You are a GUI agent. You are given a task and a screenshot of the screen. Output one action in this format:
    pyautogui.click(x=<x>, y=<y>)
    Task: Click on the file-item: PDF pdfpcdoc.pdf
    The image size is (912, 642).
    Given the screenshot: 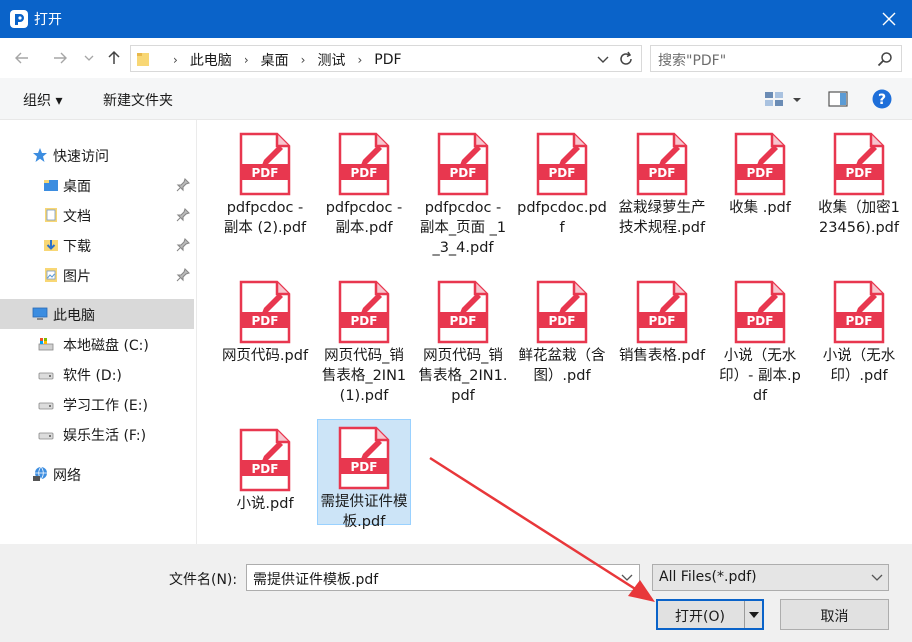 What is the action you would take?
    pyautogui.click(x=562, y=182)
    